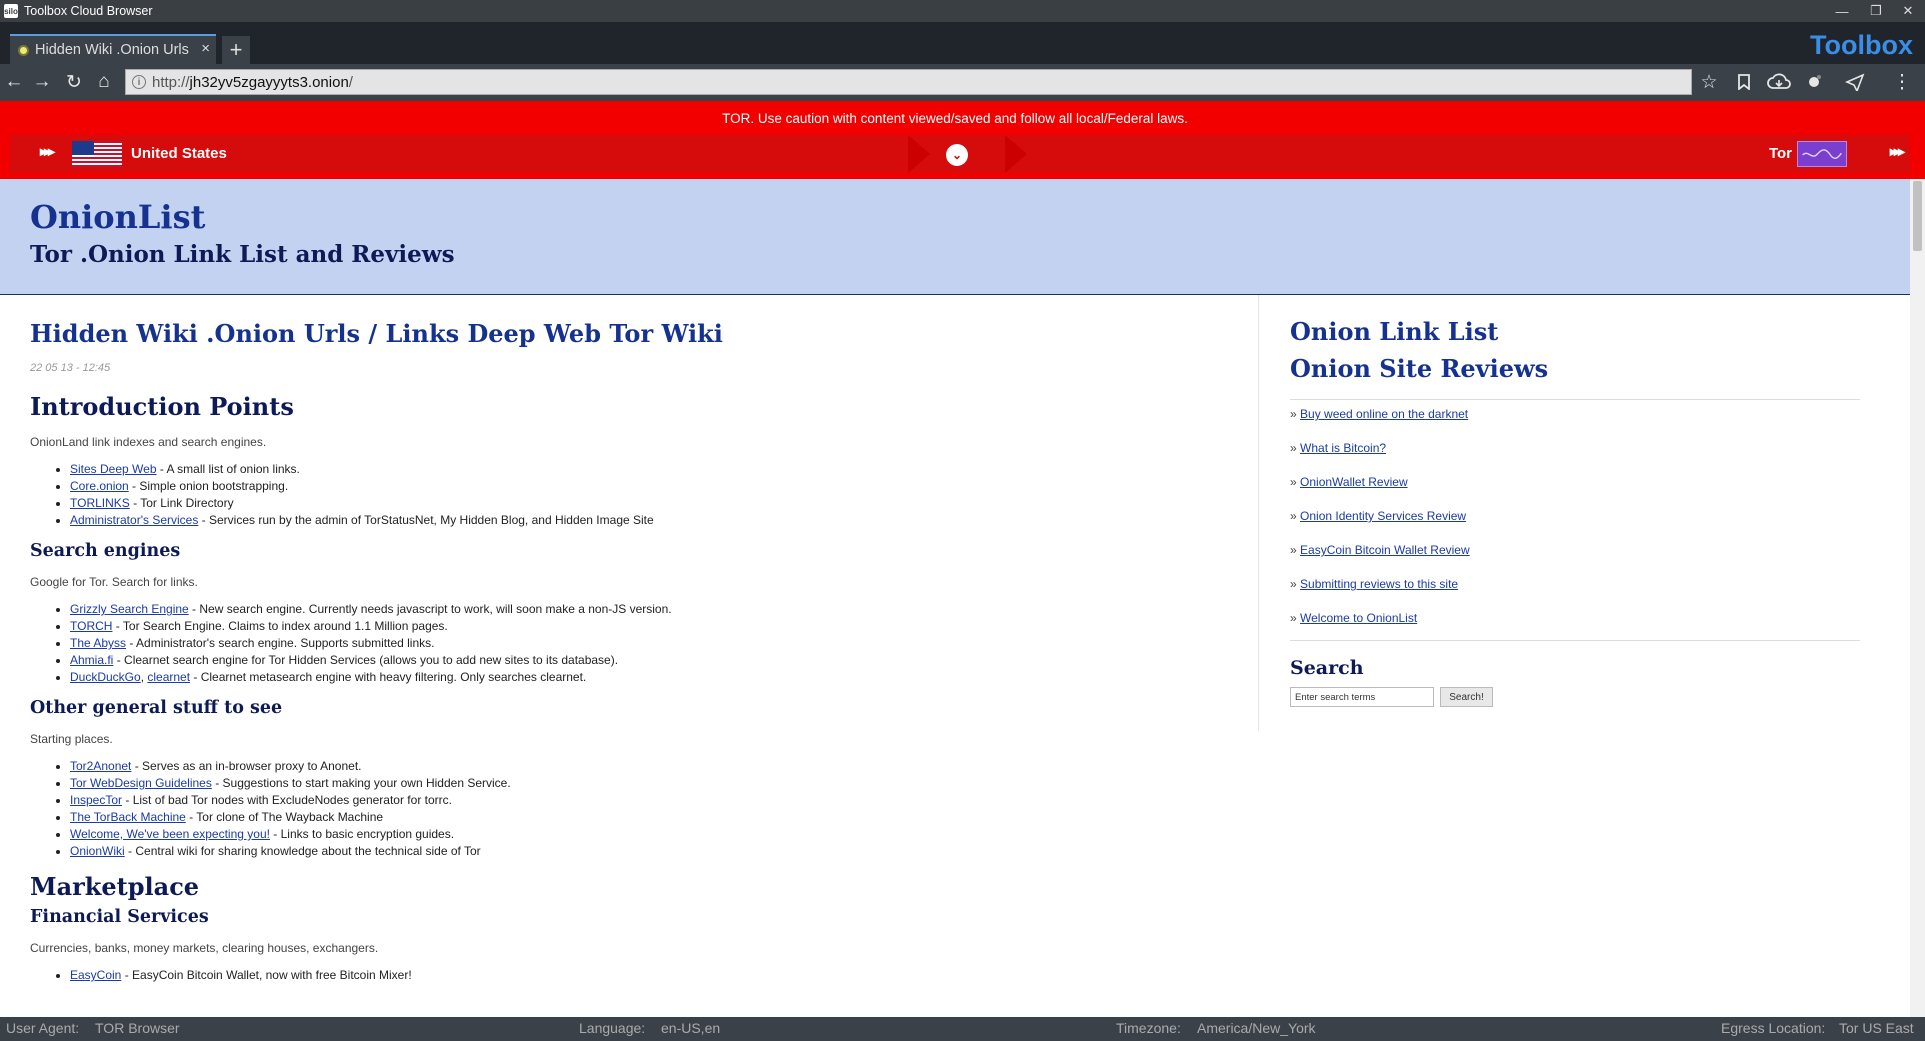  Describe the element at coordinates (168, 677) in the screenshot. I see `onion-link: clearnet` at that location.